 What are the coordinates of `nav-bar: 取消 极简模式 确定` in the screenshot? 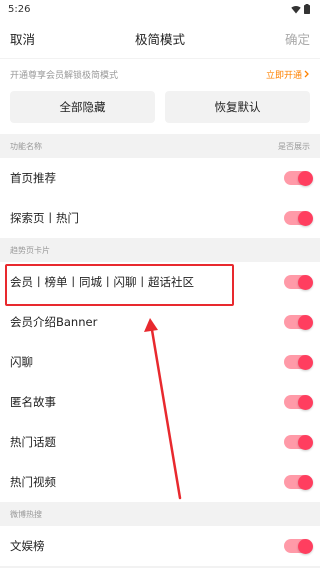 It's located at (160, 38).